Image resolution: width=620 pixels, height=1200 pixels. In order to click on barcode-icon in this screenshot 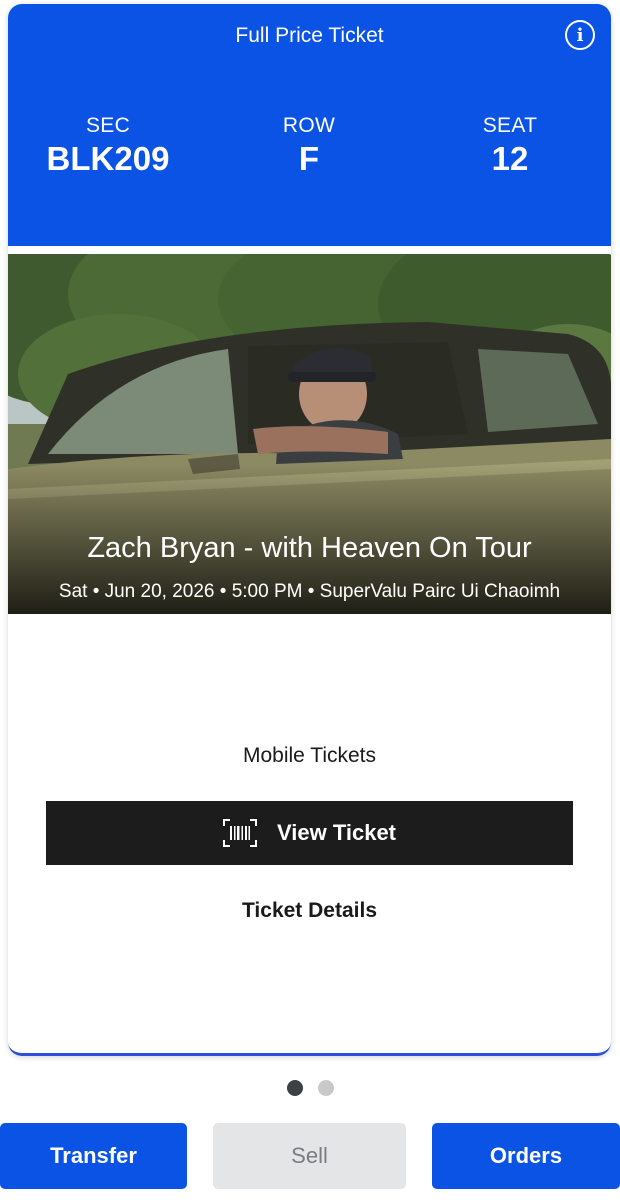, I will do `click(239, 833)`.